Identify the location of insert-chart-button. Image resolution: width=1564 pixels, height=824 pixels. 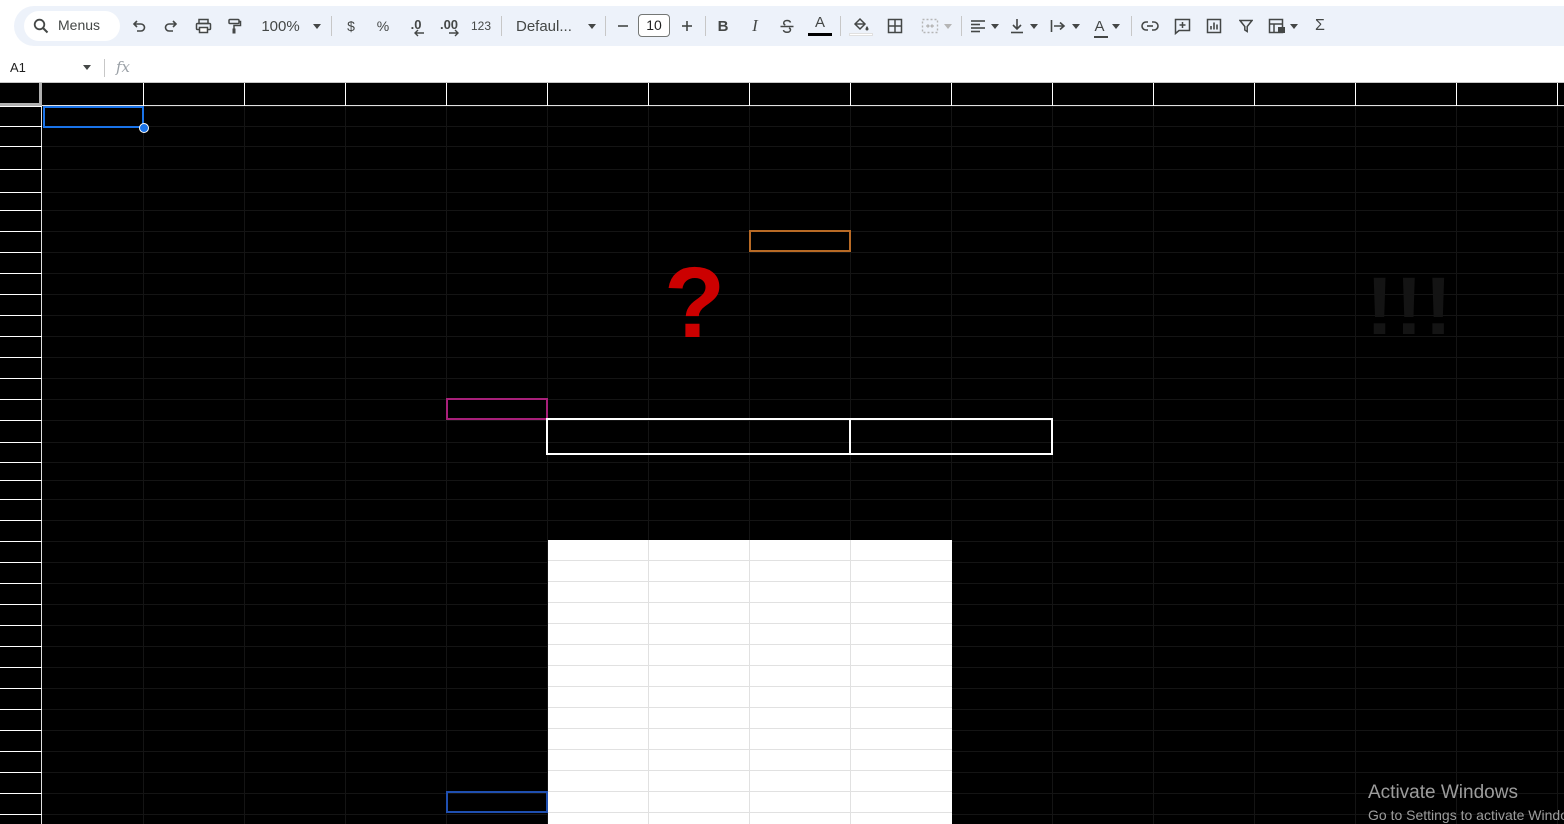
(1214, 26).